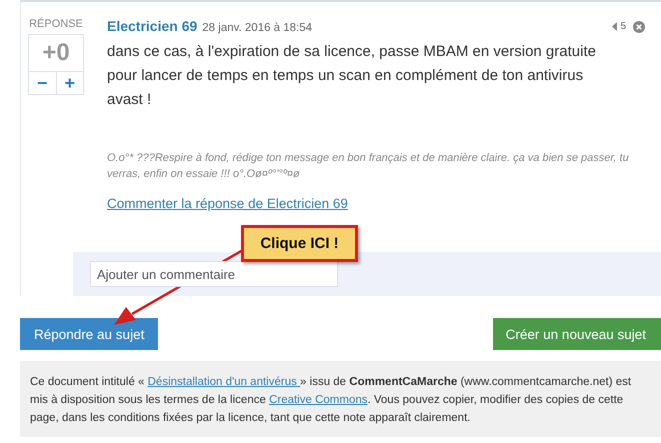  Describe the element at coordinates (56, 53) in the screenshot. I see `vote-score: +0` at that location.